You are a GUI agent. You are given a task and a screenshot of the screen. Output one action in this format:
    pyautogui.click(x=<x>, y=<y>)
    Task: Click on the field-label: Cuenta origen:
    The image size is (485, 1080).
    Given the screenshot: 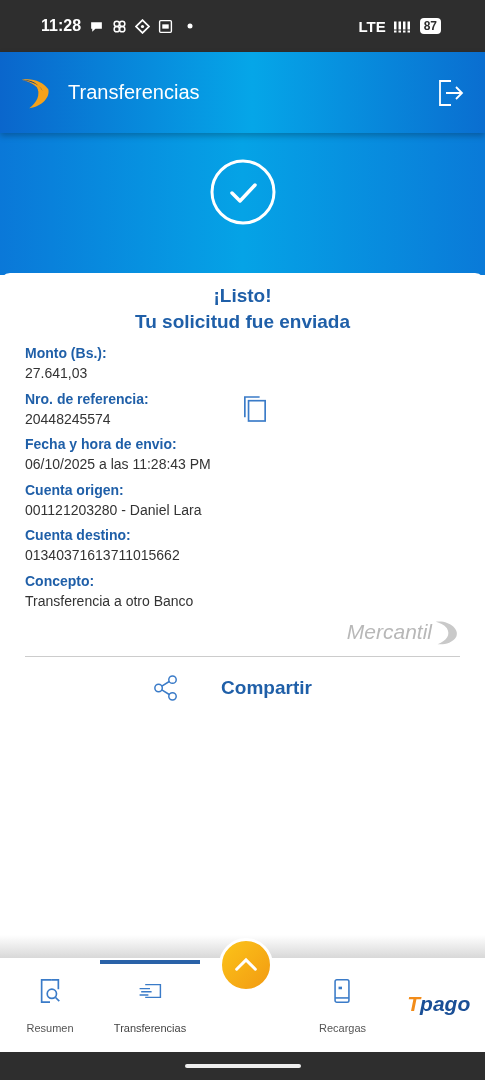 What is the action you would take?
    pyautogui.click(x=75, y=490)
    